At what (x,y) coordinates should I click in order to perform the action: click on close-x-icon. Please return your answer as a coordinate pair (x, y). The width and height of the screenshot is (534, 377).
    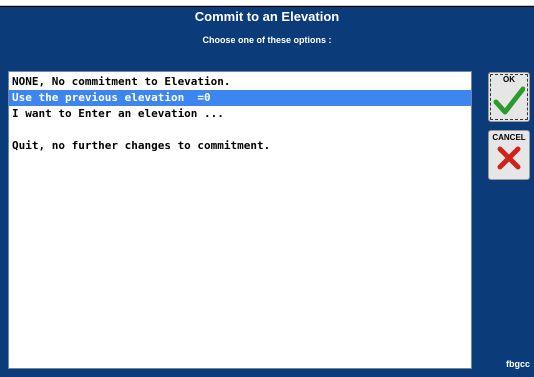
    Looking at the image, I should click on (509, 158).